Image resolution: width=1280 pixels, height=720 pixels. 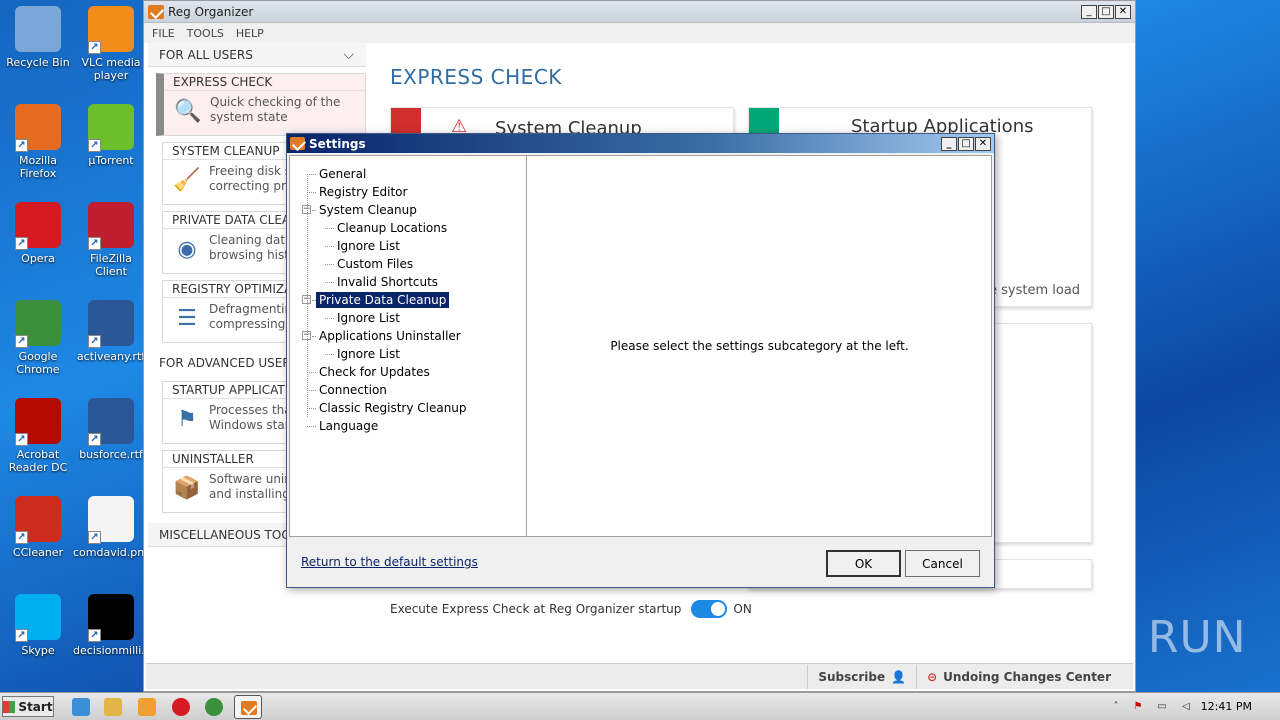 I want to click on tree-node-label: Registry Editor, so click(x=363, y=192).